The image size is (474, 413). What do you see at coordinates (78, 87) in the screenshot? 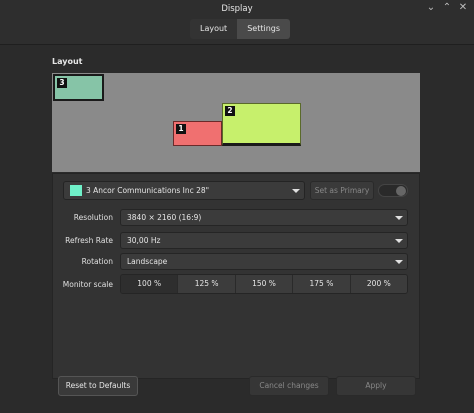
I see `monitor-3-tile: 3` at bounding box center [78, 87].